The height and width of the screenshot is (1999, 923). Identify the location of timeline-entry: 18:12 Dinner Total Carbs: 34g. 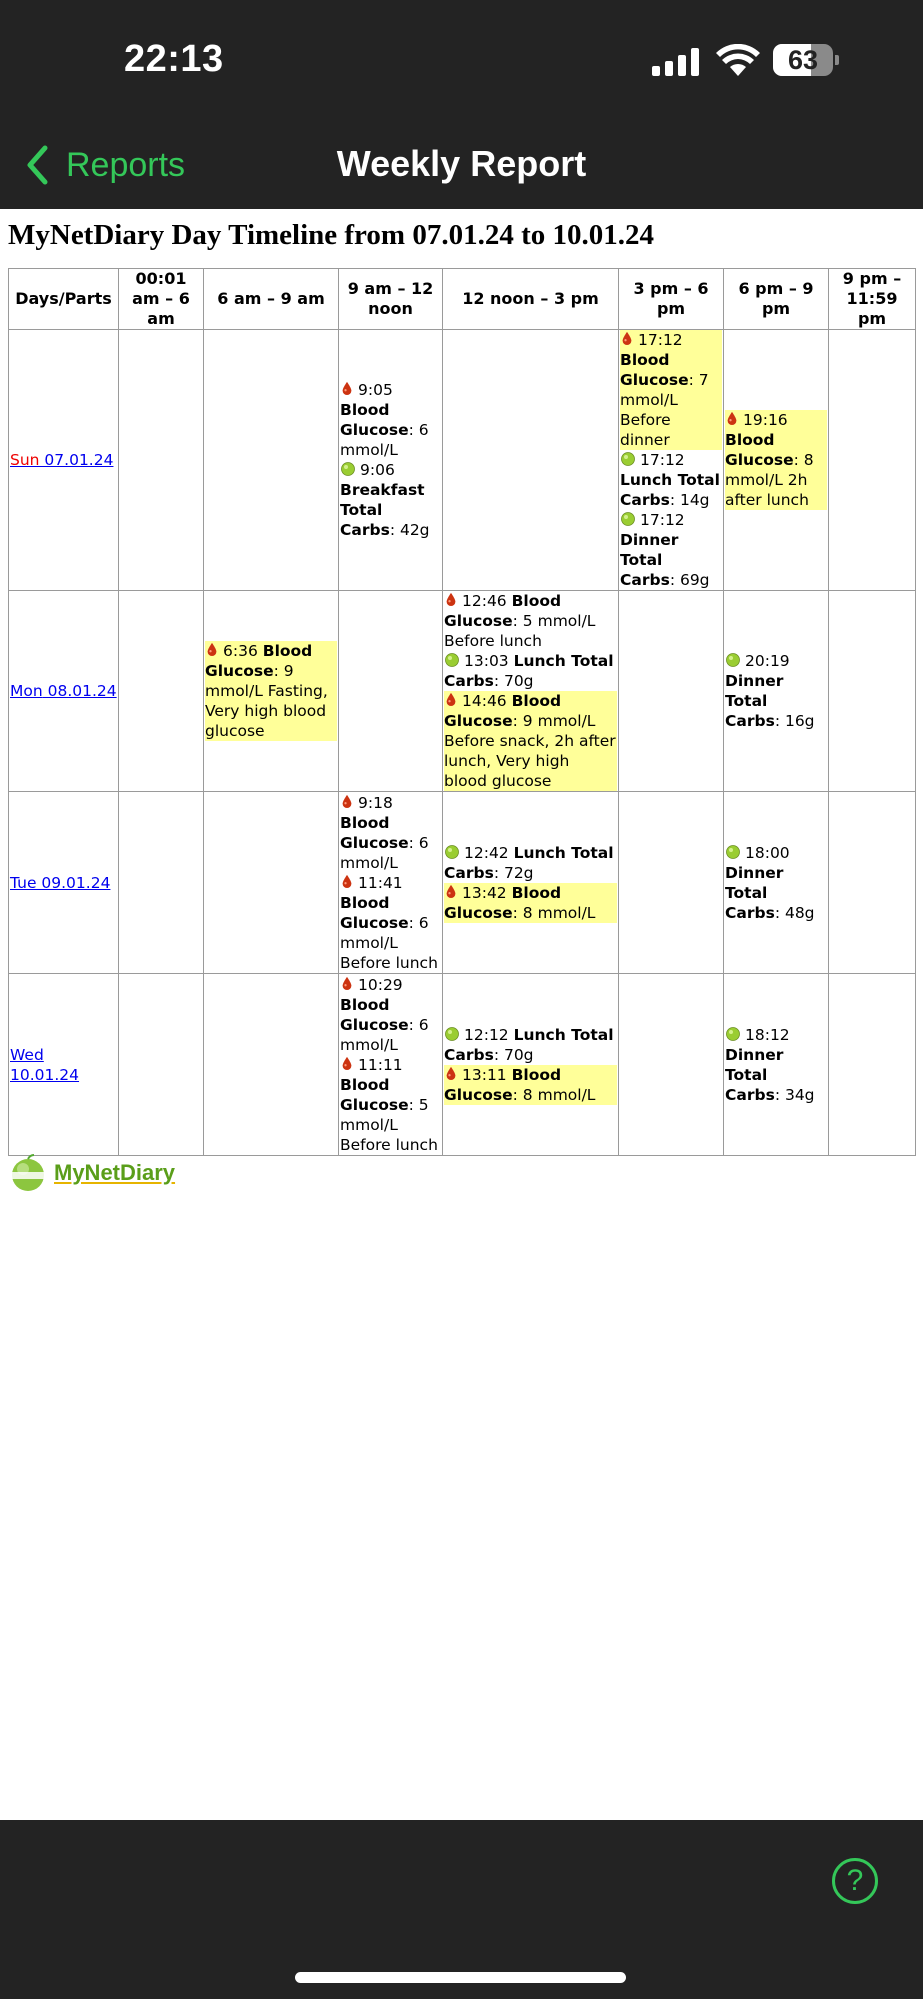
(776, 1065).